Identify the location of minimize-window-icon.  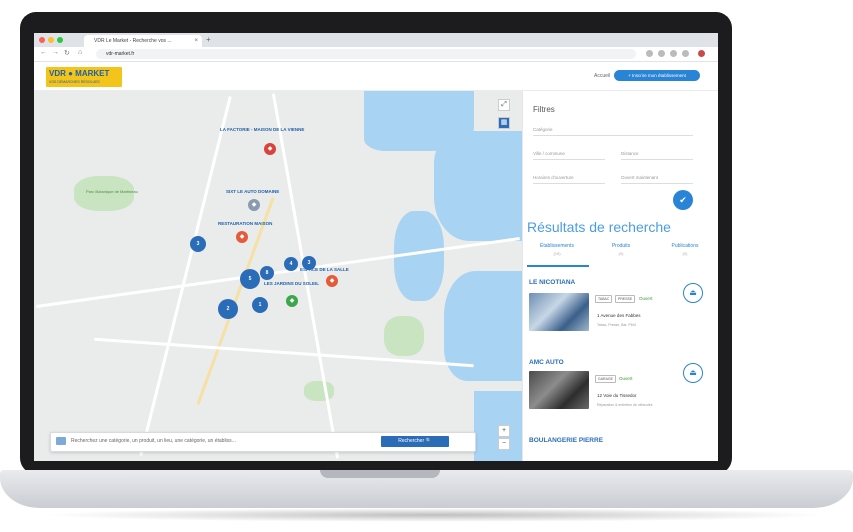
(51, 40).